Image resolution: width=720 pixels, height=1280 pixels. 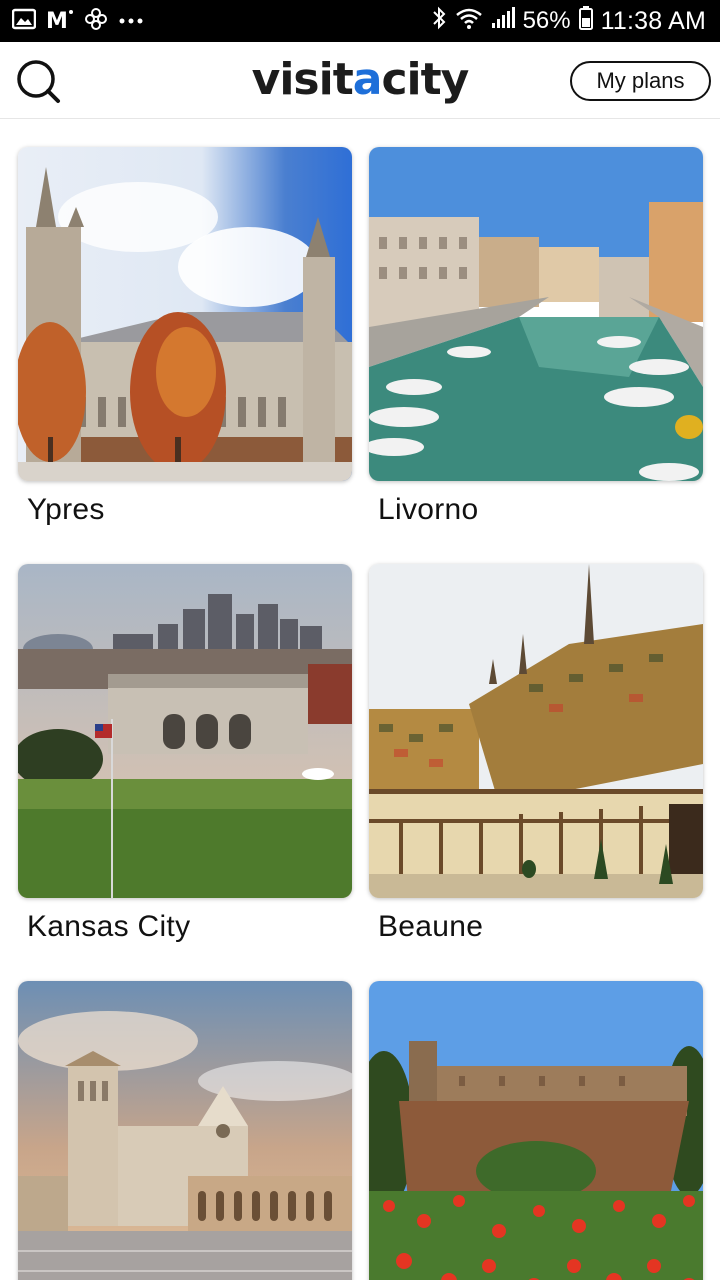 What do you see at coordinates (360, 21) in the screenshot?
I see `status-bar: M 56% 11:38 AM` at bounding box center [360, 21].